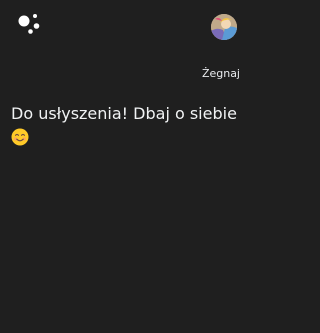 This screenshot has width=320, height=333. I want to click on google-assistant-icon, so click(30, 24).